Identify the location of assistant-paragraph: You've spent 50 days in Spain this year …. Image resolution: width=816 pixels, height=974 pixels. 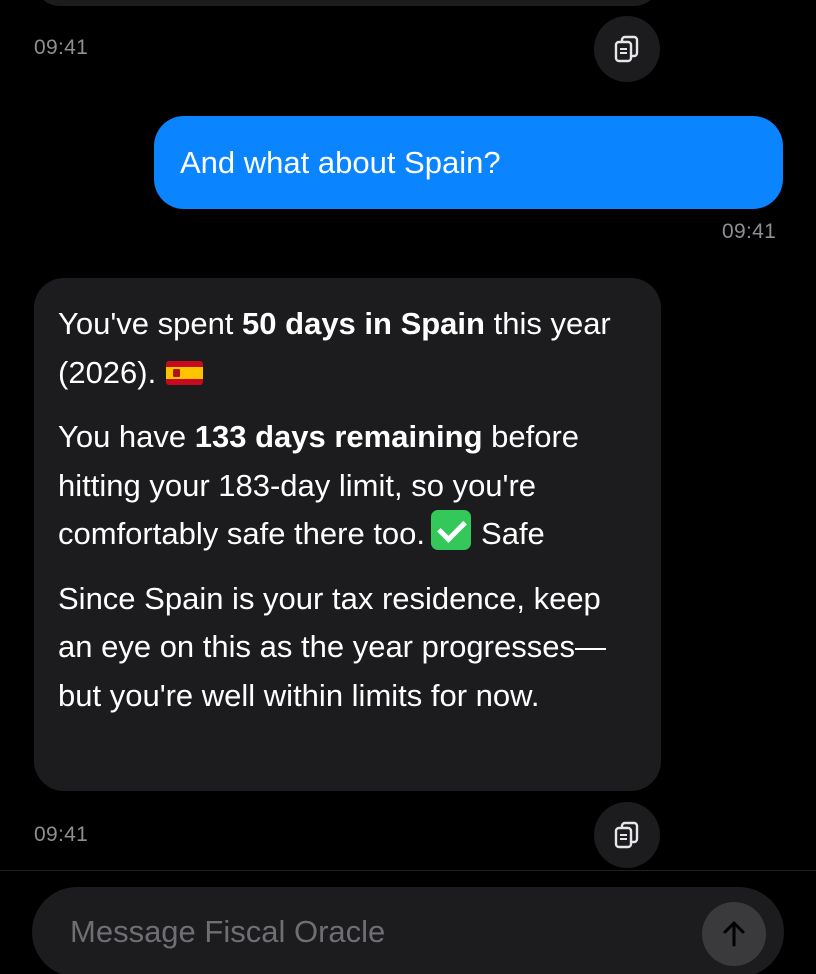
(347, 348).